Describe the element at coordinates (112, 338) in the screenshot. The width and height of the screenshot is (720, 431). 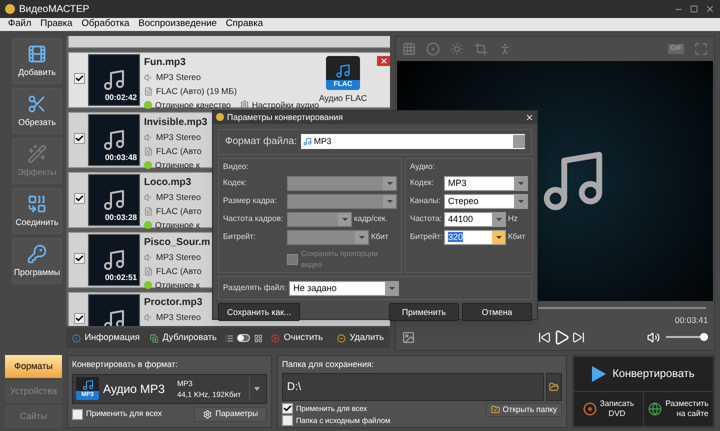
I see `info-button: Информация` at that location.